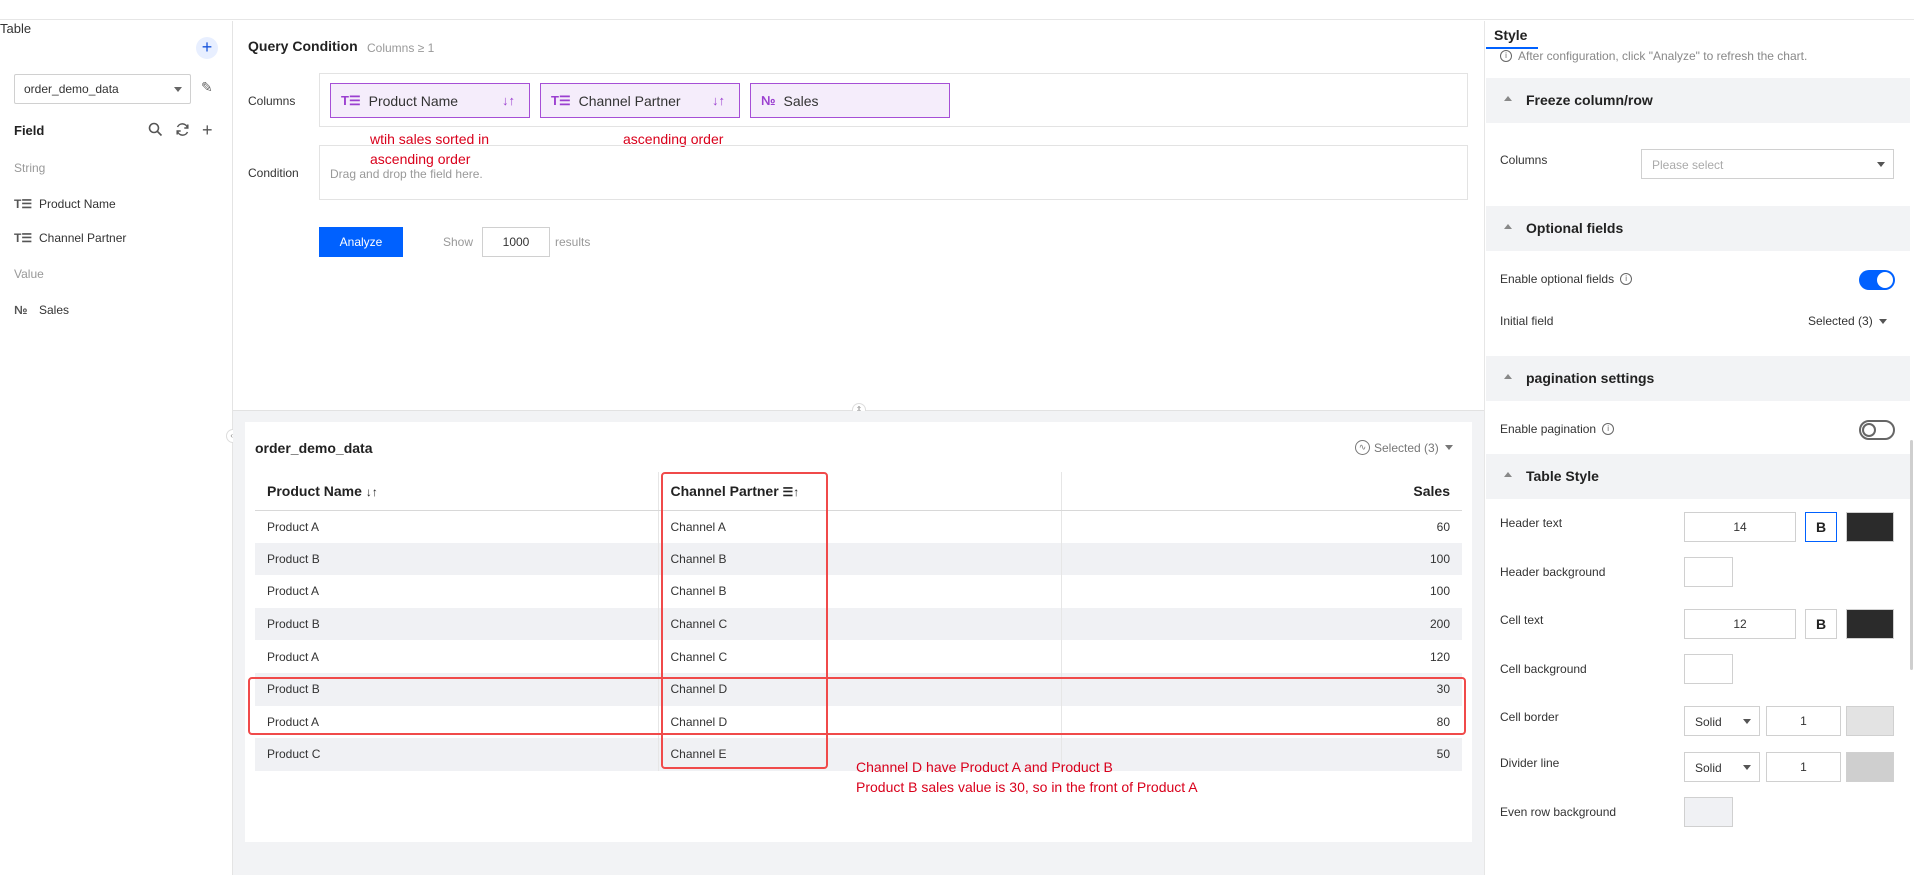 The width and height of the screenshot is (1914, 875). I want to click on condition-dropzone: Drag and drop the field here., so click(893, 172).